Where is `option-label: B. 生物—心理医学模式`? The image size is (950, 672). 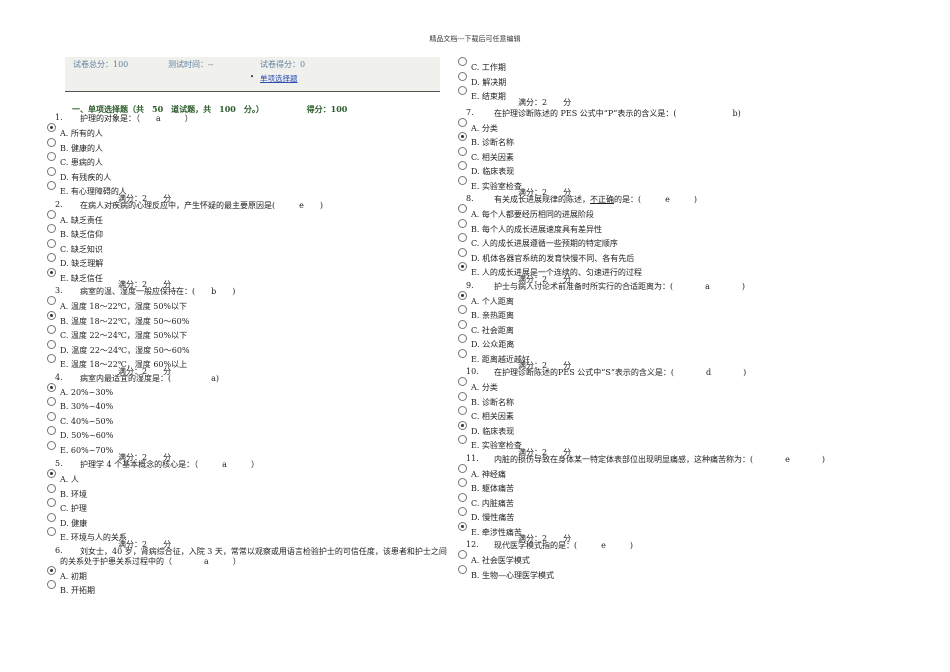
option-label: B. 生物—心理医学模式 is located at coordinates (512, 575).